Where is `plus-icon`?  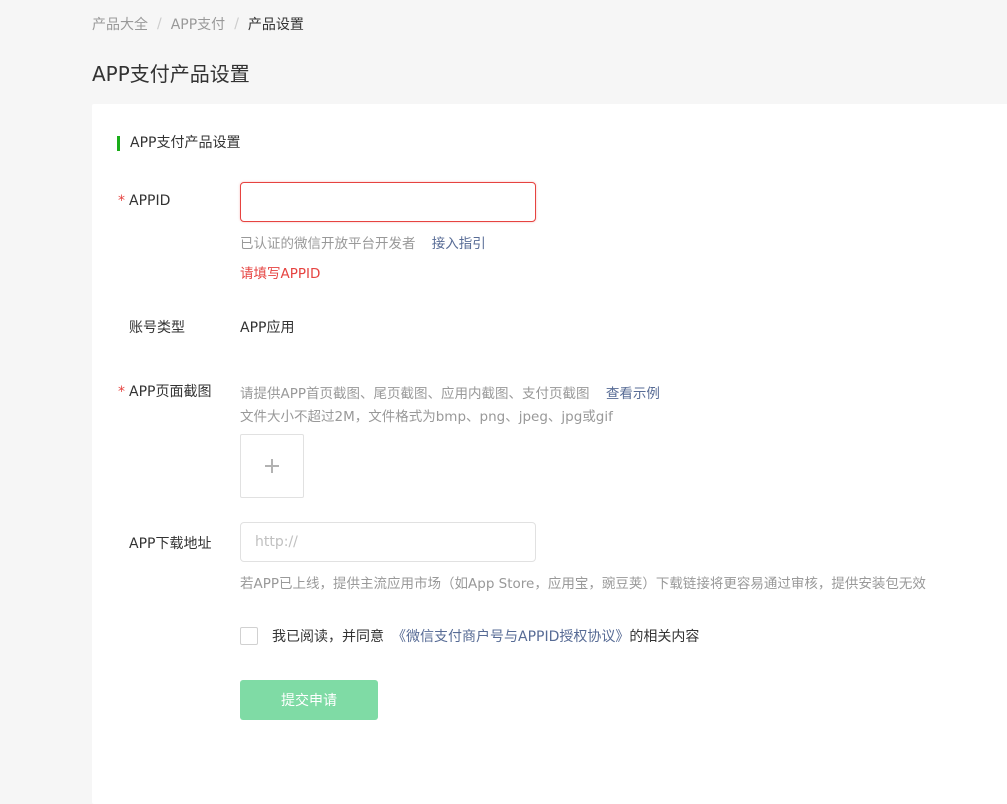 plus-icon is located at coordinates (272, 466).